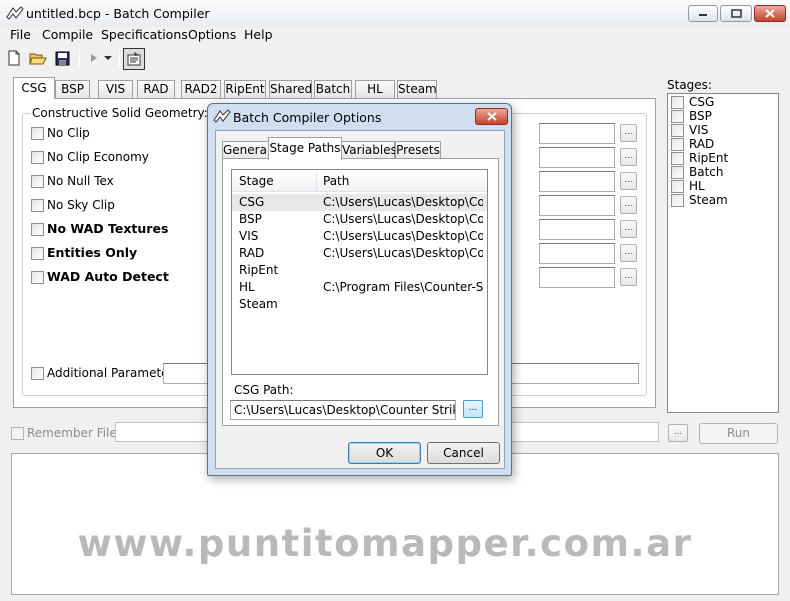 This screenshot has width=790, height=601. What do you see at coordinates (258, 34) in the screenshot?
I see `menu-help: Help` at bounding box center [258, 34].